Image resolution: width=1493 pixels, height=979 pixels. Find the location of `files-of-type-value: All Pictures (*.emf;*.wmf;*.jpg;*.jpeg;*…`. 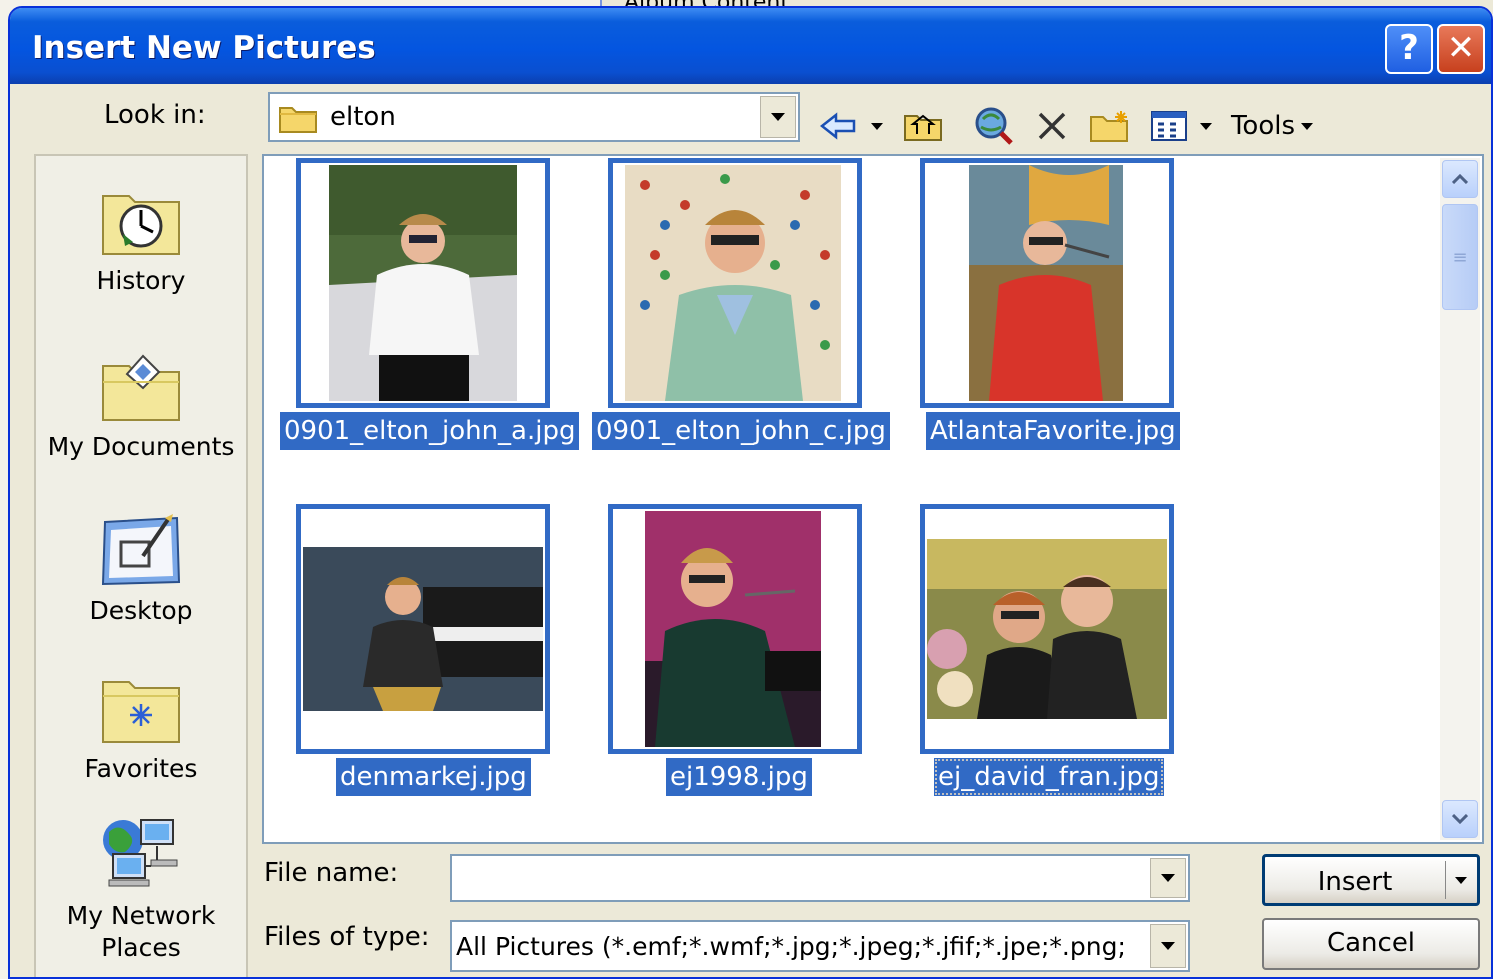

files-of-type-value: All Pictures (*.emf;*.wmf;*.jpg;*.jpeg;*… is located at coordinates (791, 946).